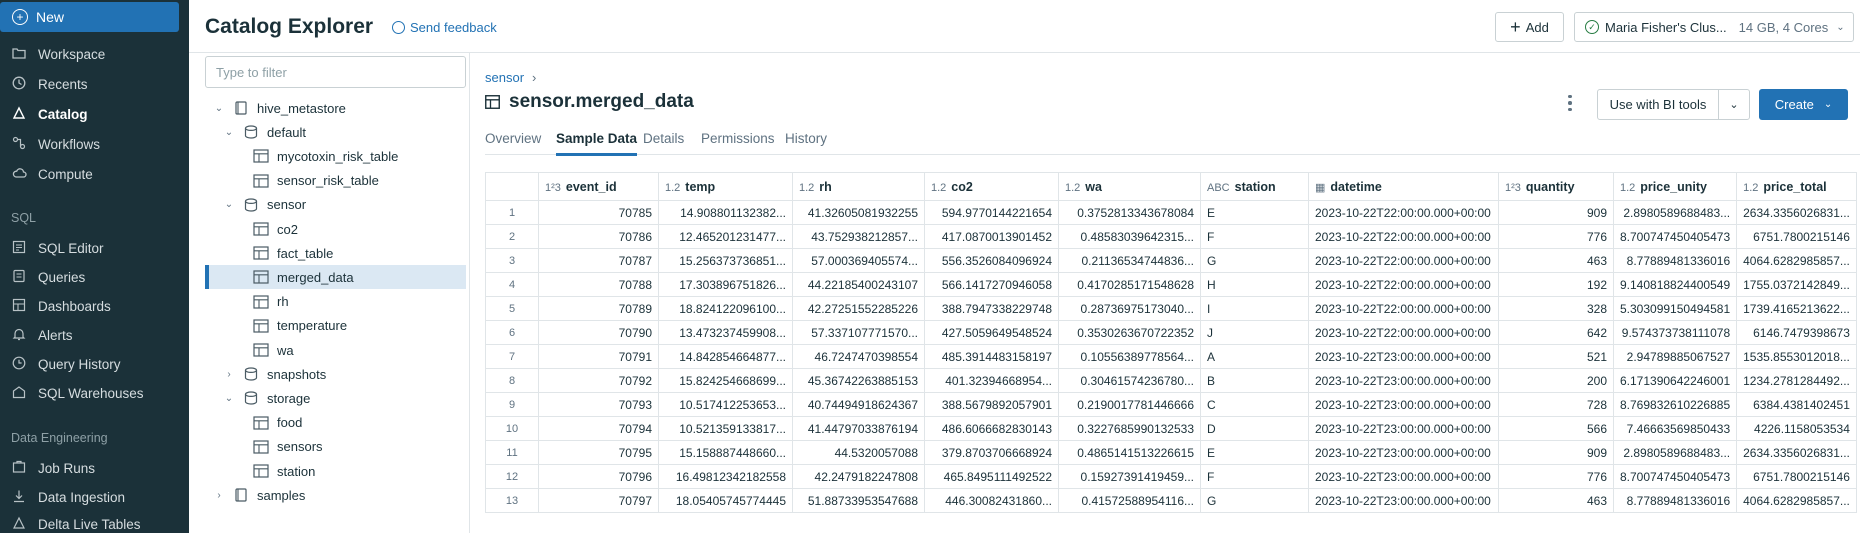 This screenshot has width=1860, height=533. I want to click on column-header-price-unity: 1.2 price_unity, so click(1675, 186).